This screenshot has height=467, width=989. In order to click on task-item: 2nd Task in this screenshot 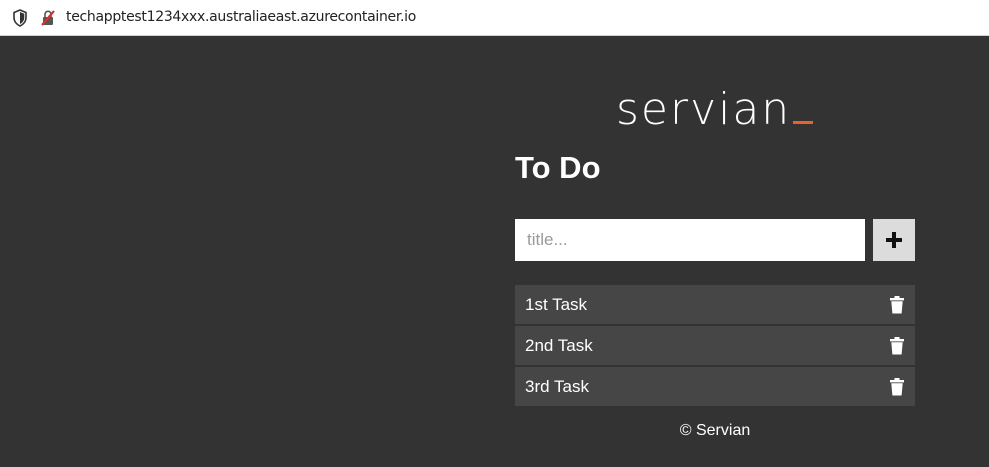, I will do `click(715, 345)`.